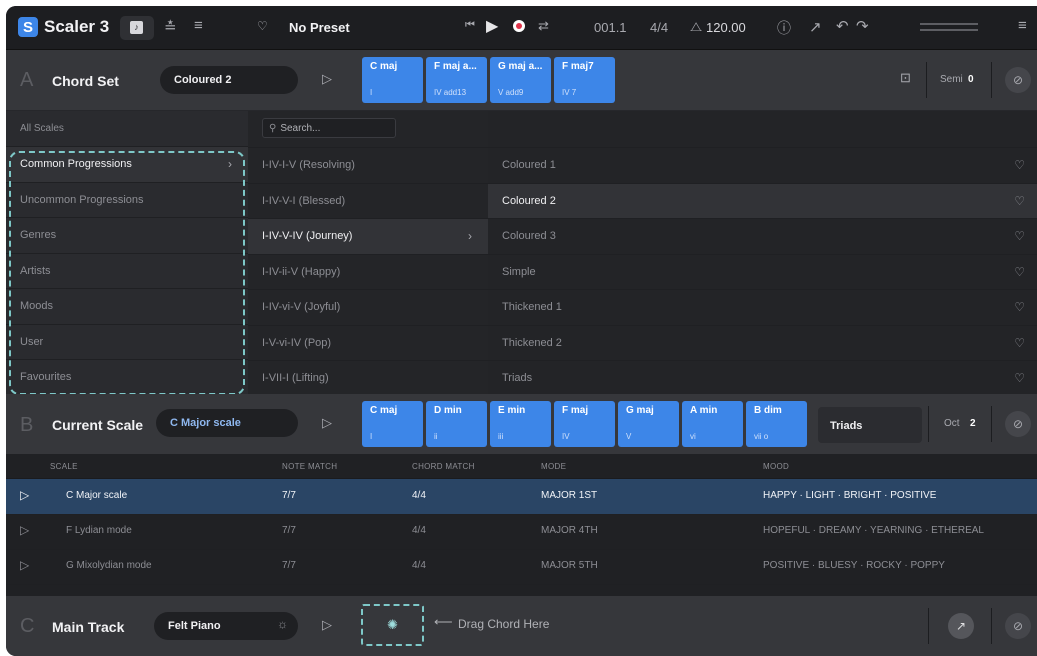 This screenshot has width=1037, height=656. I want to click on progression-item: I-V-vi-IV (Pop), so click(368, 343).